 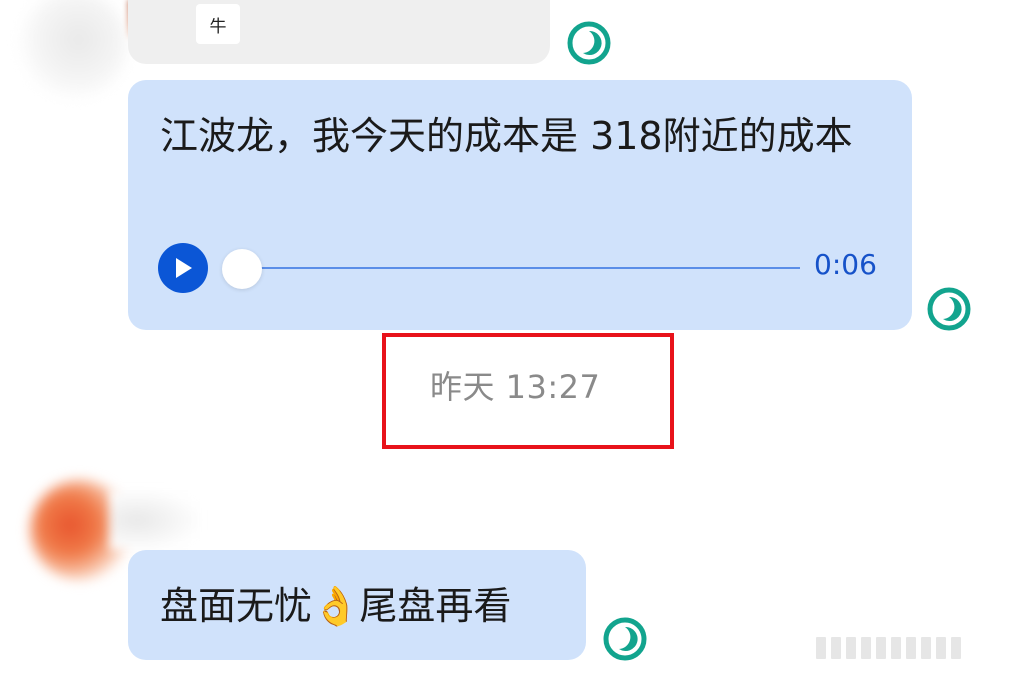 I want to click on sender-avatar, so click(x=73, y=50).